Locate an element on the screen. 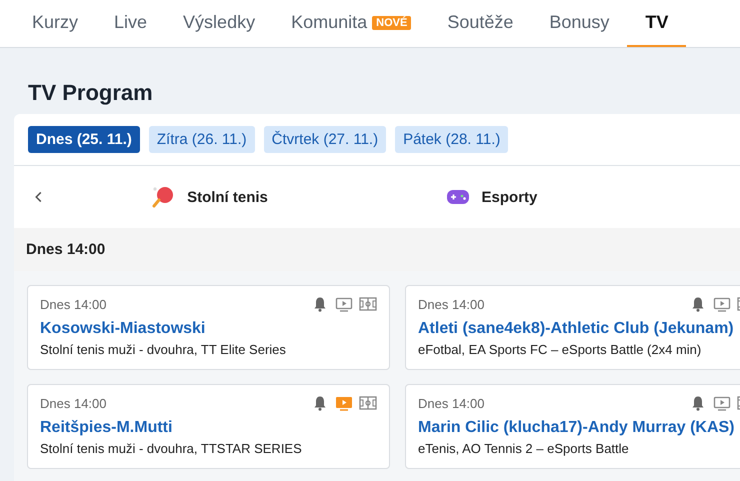 The width and height of the screenshot is (740, 481). event-subtitle: Stolní tenis muži - dvouhra, TTSTAR SERIES is located at coordinates (171, 448).